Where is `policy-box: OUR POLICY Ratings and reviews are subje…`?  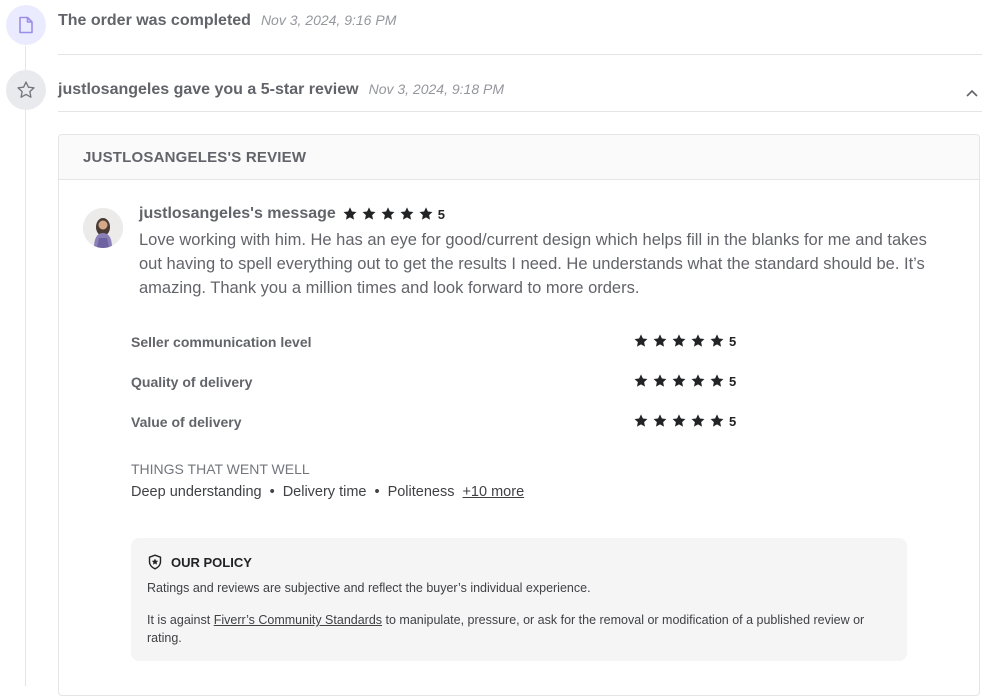 policy-box: OUR POLICY Ratings and reviews are subje… is located at coordinates (519, 599).